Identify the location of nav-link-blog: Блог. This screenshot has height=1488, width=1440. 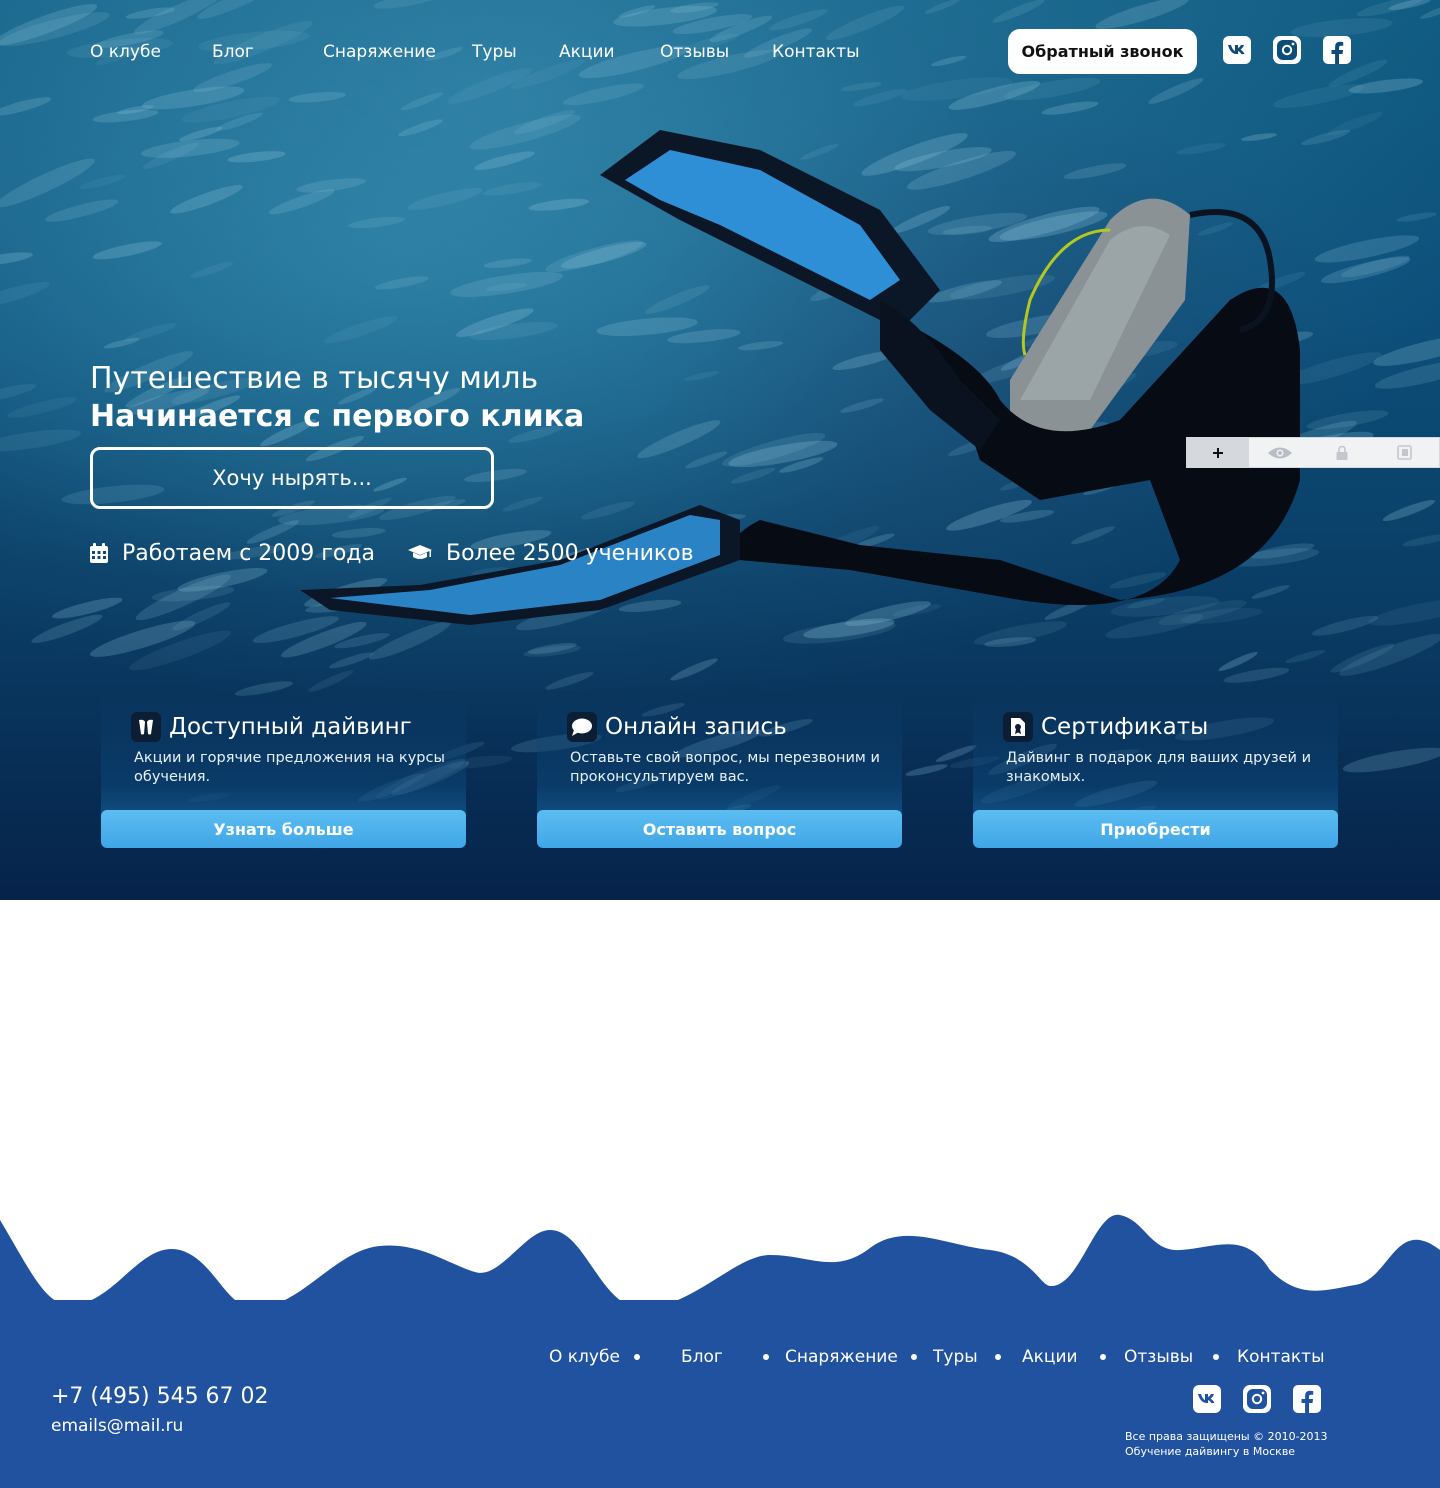
(233, 52).